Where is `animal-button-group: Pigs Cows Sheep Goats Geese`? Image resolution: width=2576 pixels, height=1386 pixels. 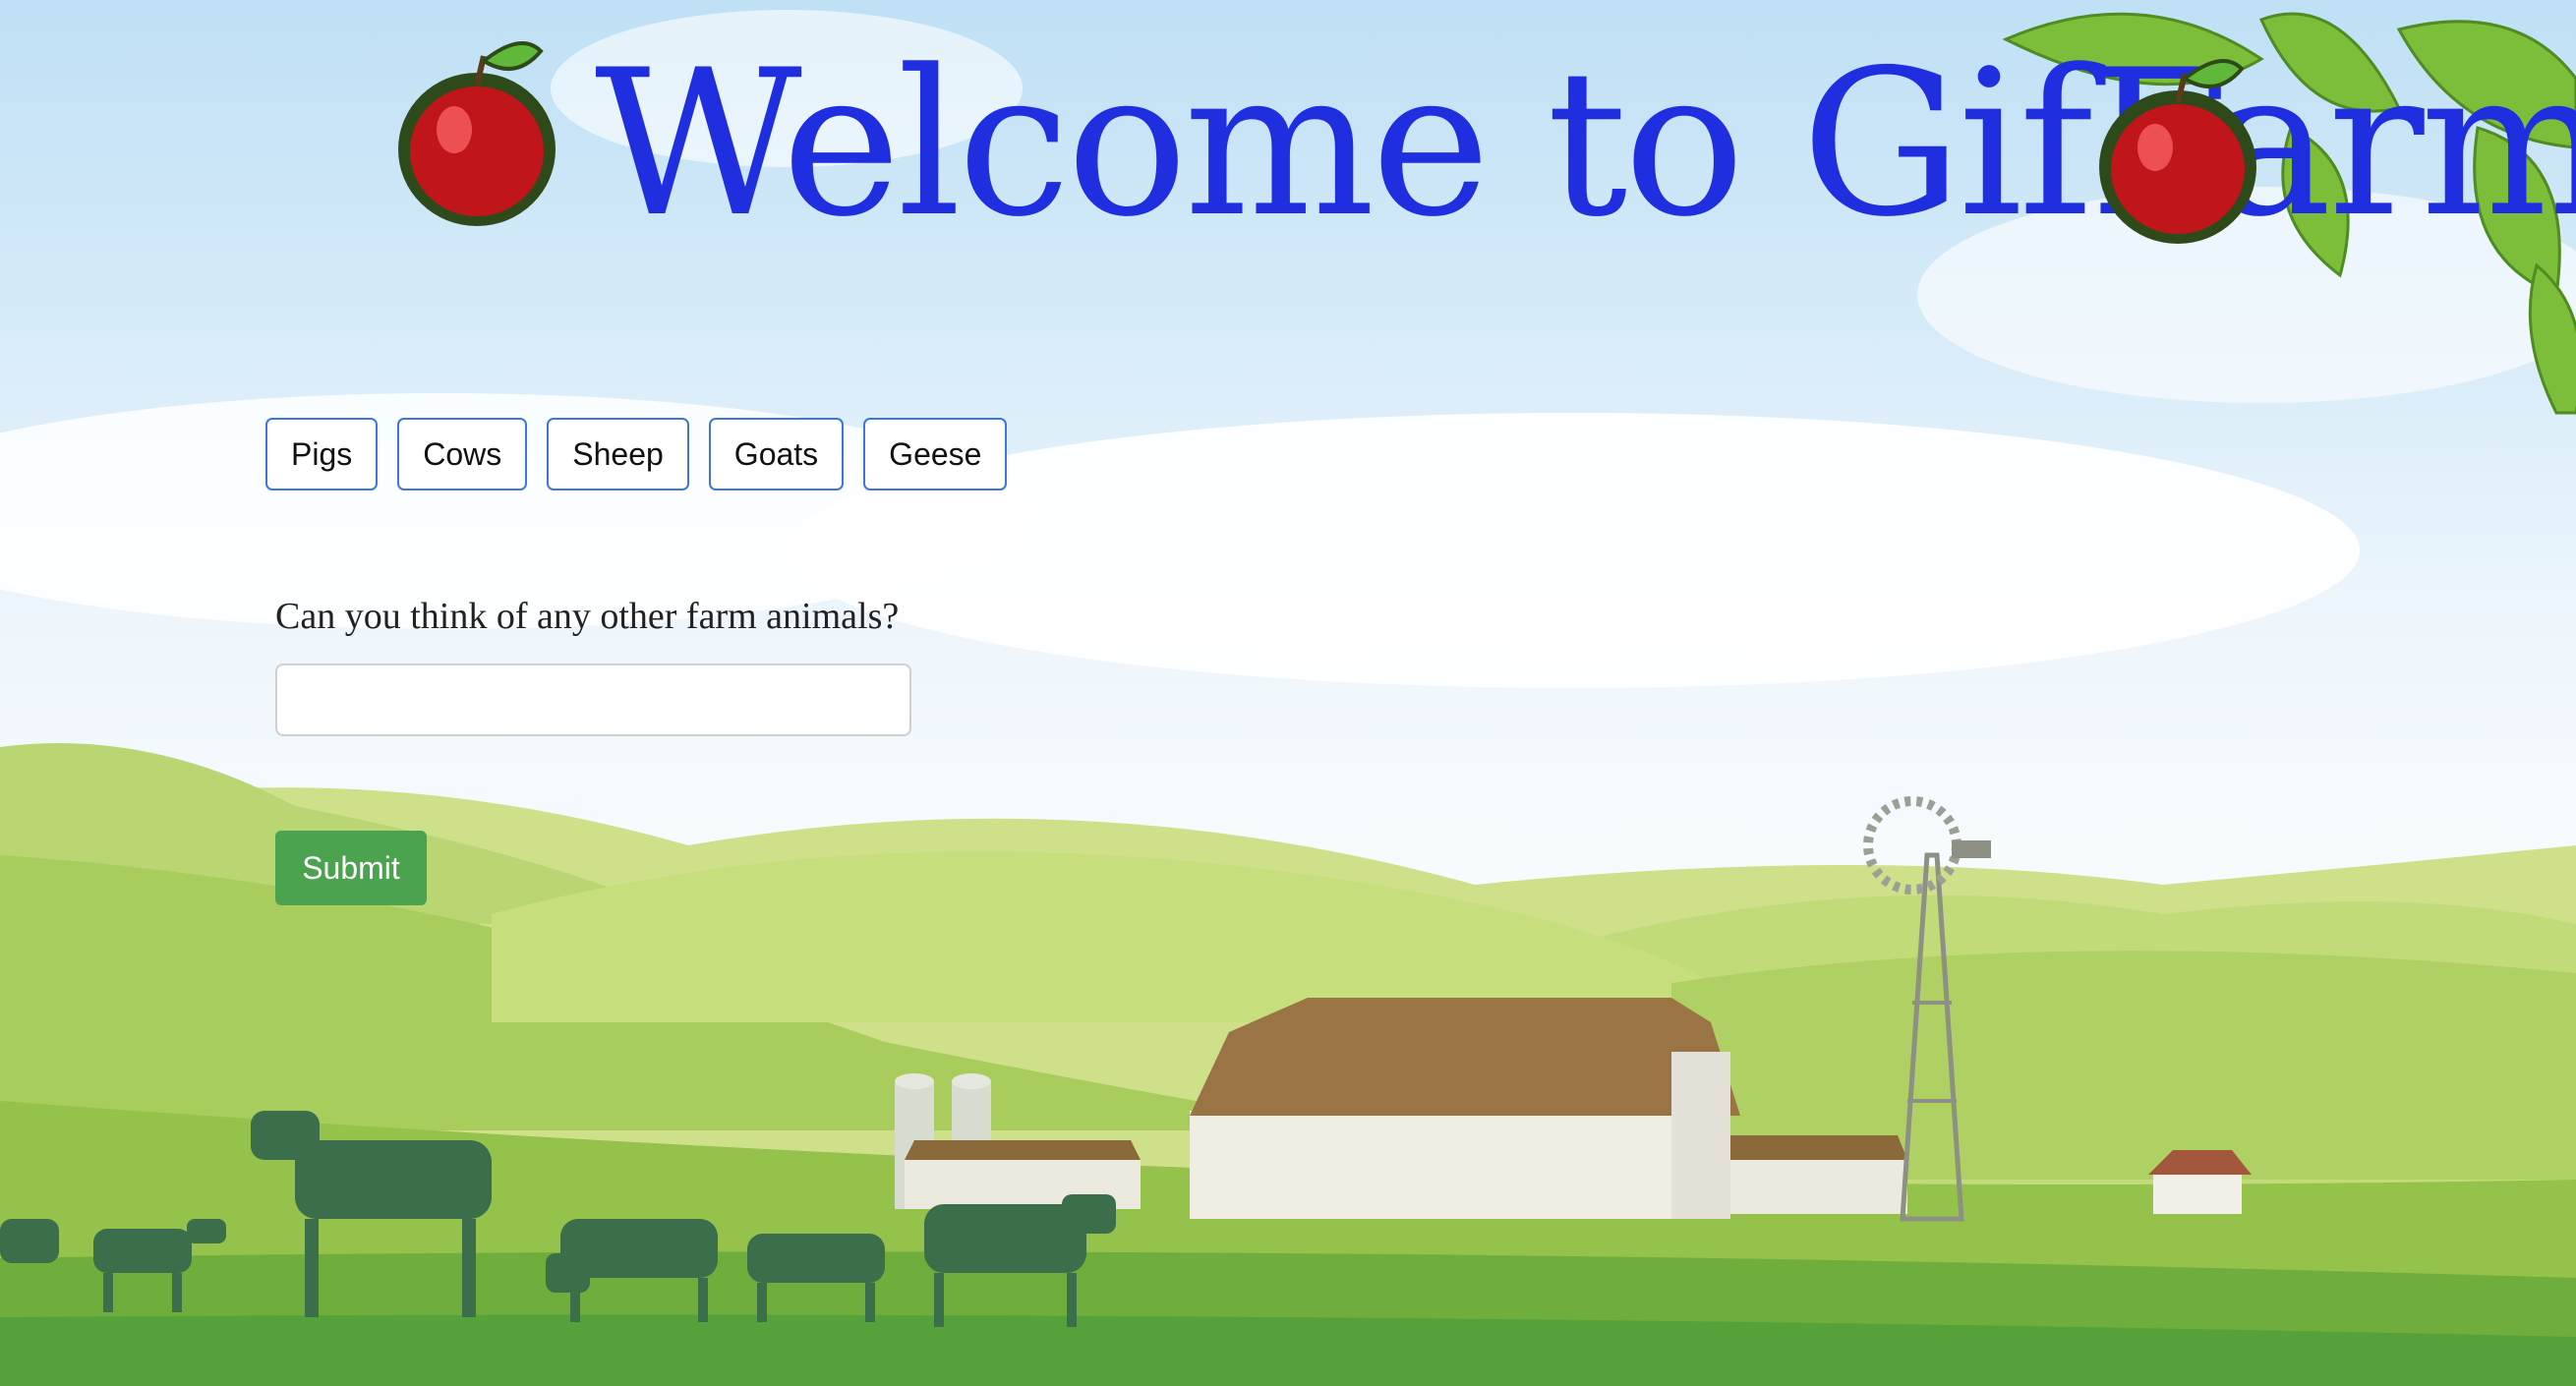 animal-button-group: Pigs Cows Sheep Goats Geese is located at coordinates (636, 455).